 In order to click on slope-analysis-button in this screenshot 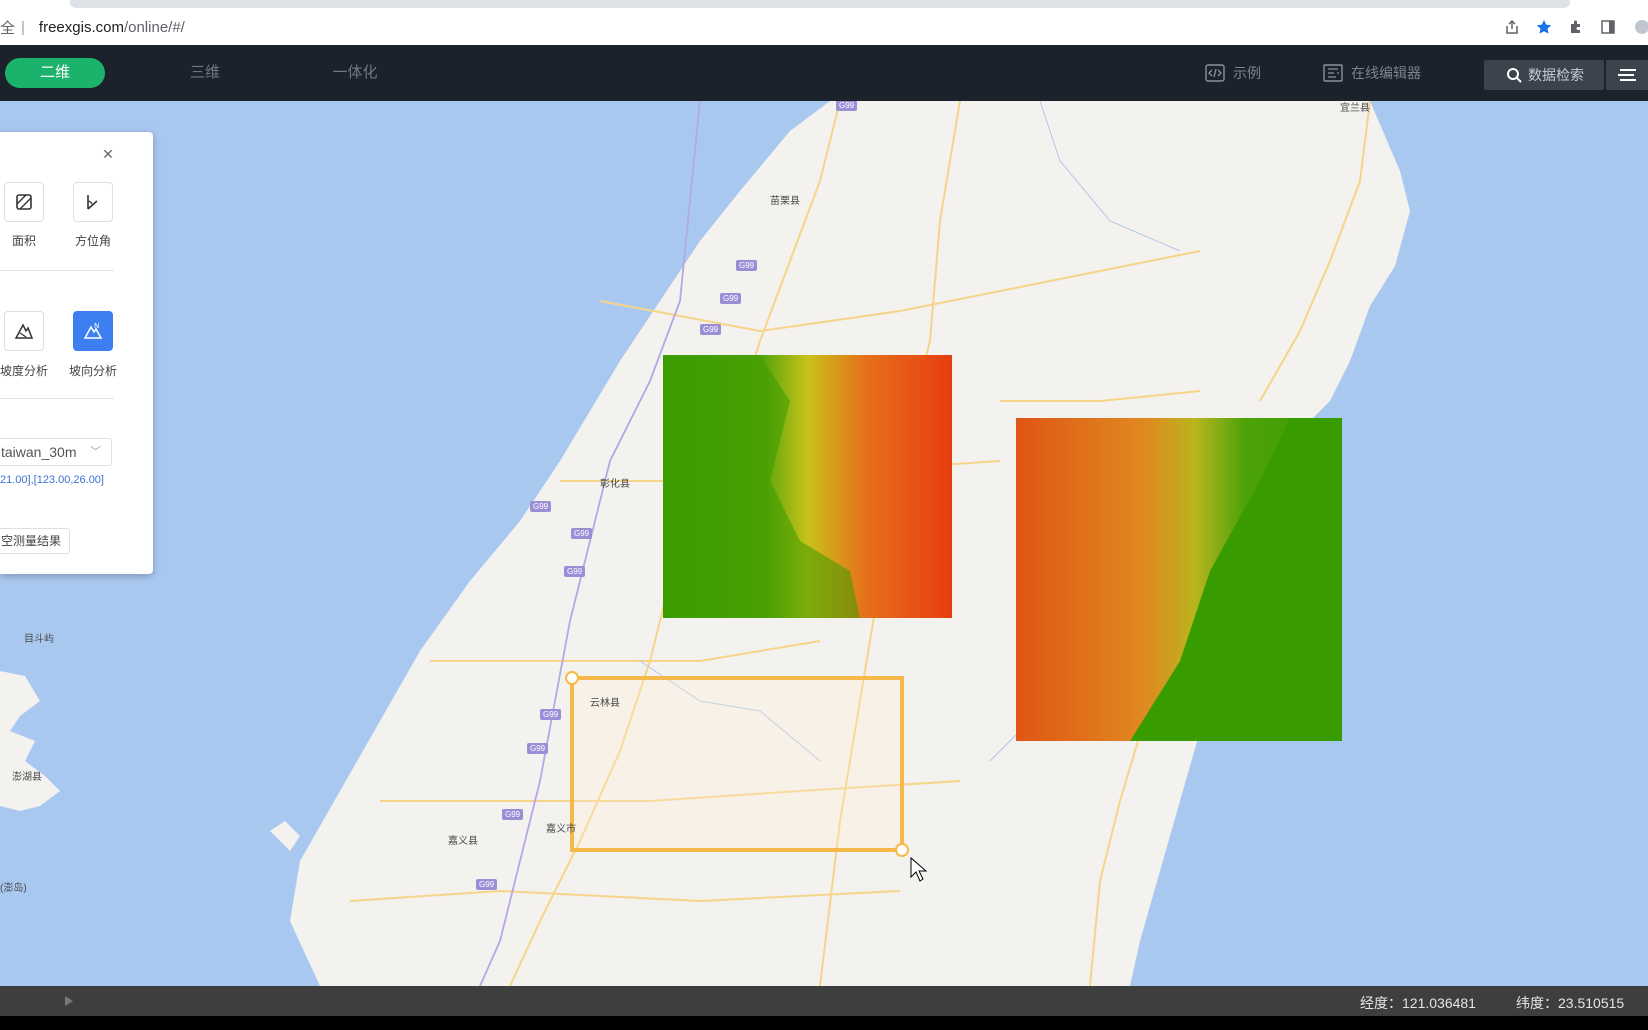, I will do `click(24, 331)`.